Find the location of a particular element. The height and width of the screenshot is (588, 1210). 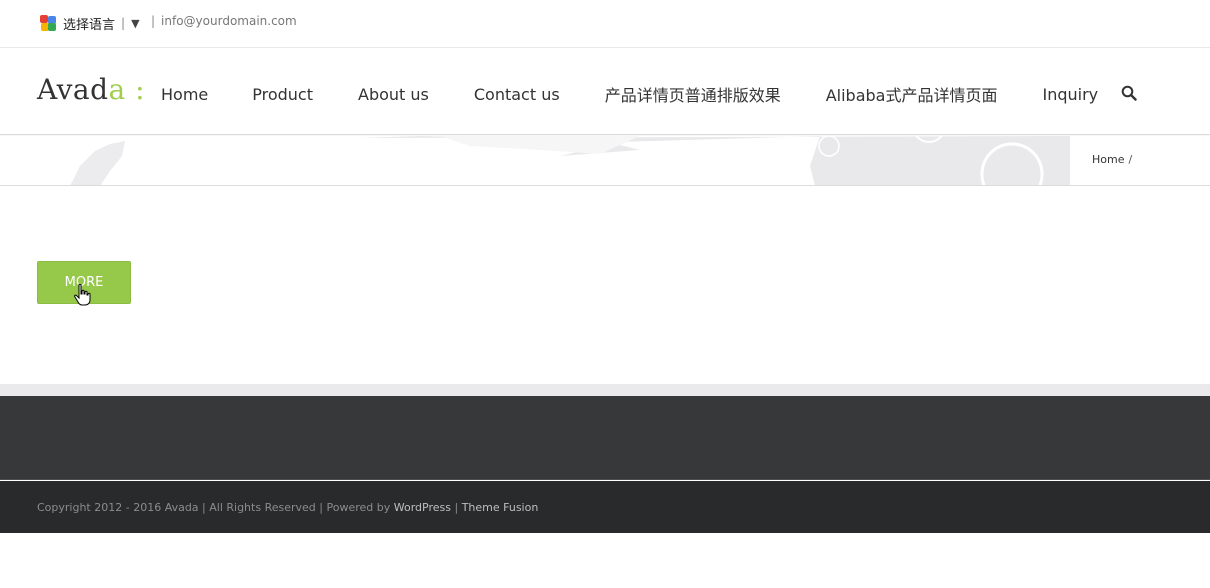

hand-cursor-icon is located at coordinates (82, 295).